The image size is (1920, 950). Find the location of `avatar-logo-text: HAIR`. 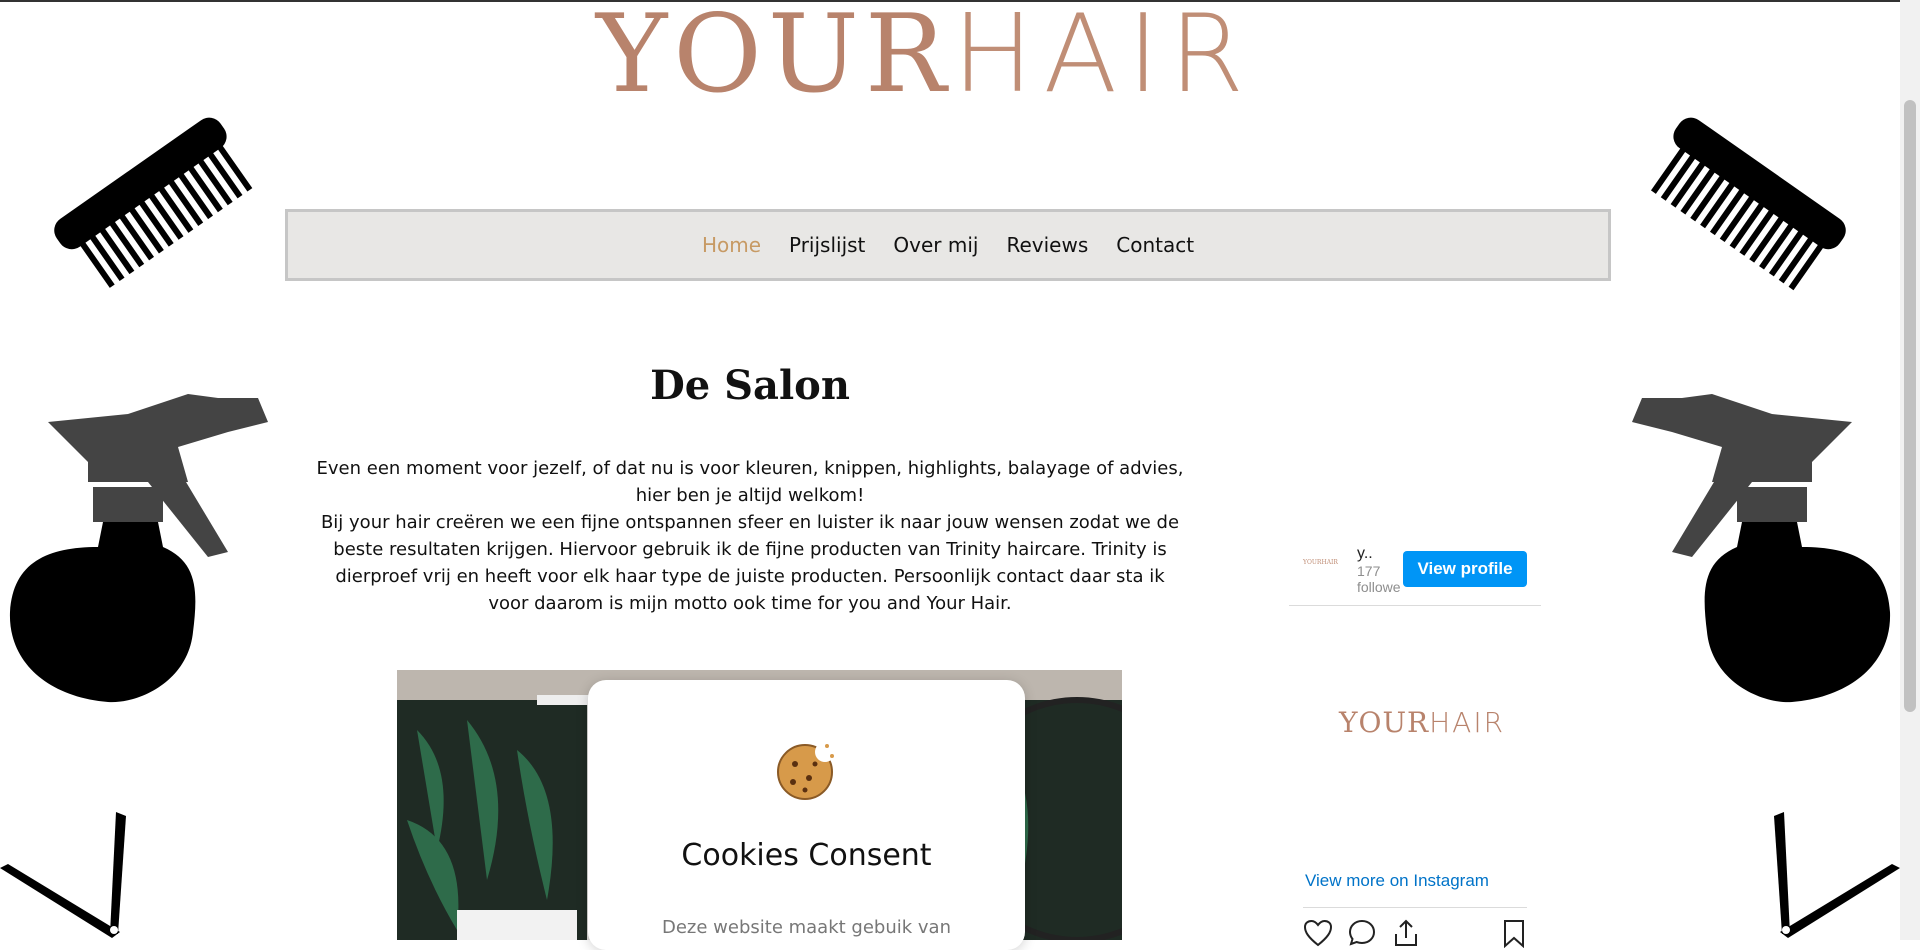

avatar-logo-text: HAIR is located at coordinates (1329, 562).